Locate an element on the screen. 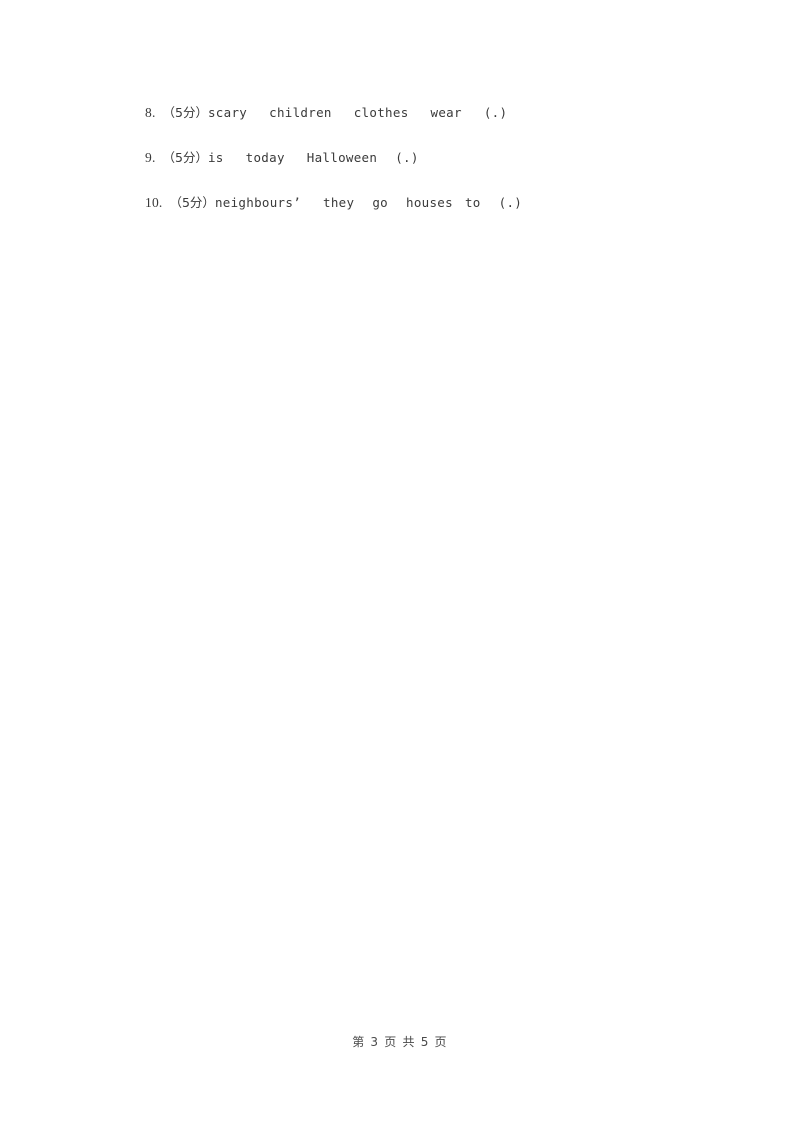 This screenshot has width=800, height=1132. word: neighbours’ is located at coordinates (258, 202).